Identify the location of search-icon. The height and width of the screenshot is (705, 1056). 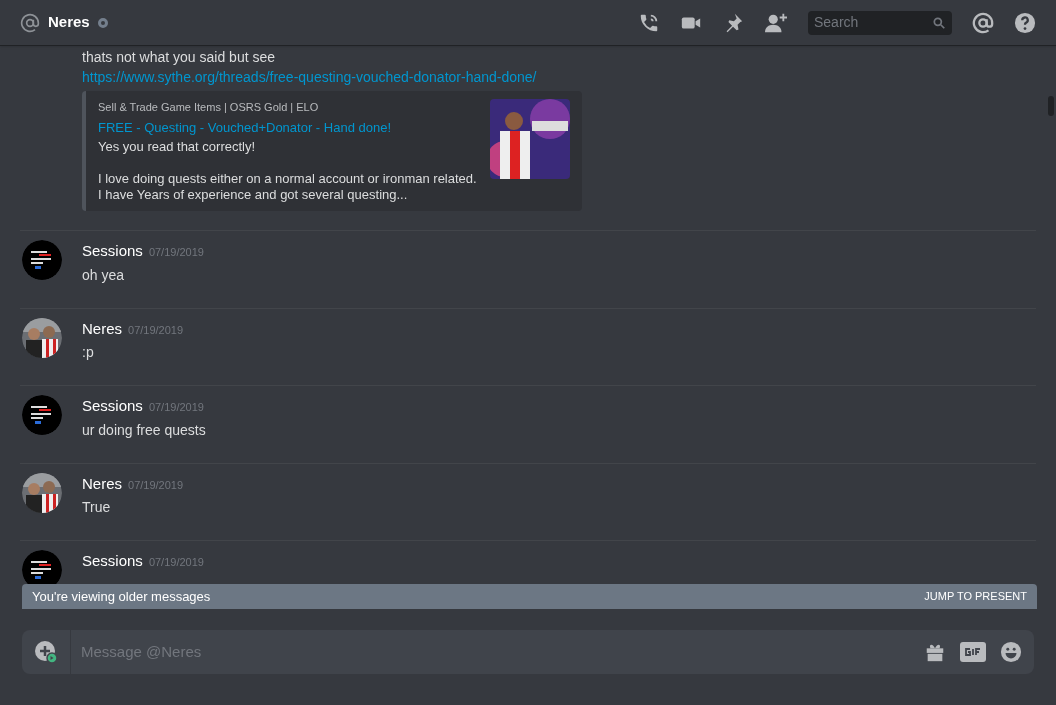
(939, 22).